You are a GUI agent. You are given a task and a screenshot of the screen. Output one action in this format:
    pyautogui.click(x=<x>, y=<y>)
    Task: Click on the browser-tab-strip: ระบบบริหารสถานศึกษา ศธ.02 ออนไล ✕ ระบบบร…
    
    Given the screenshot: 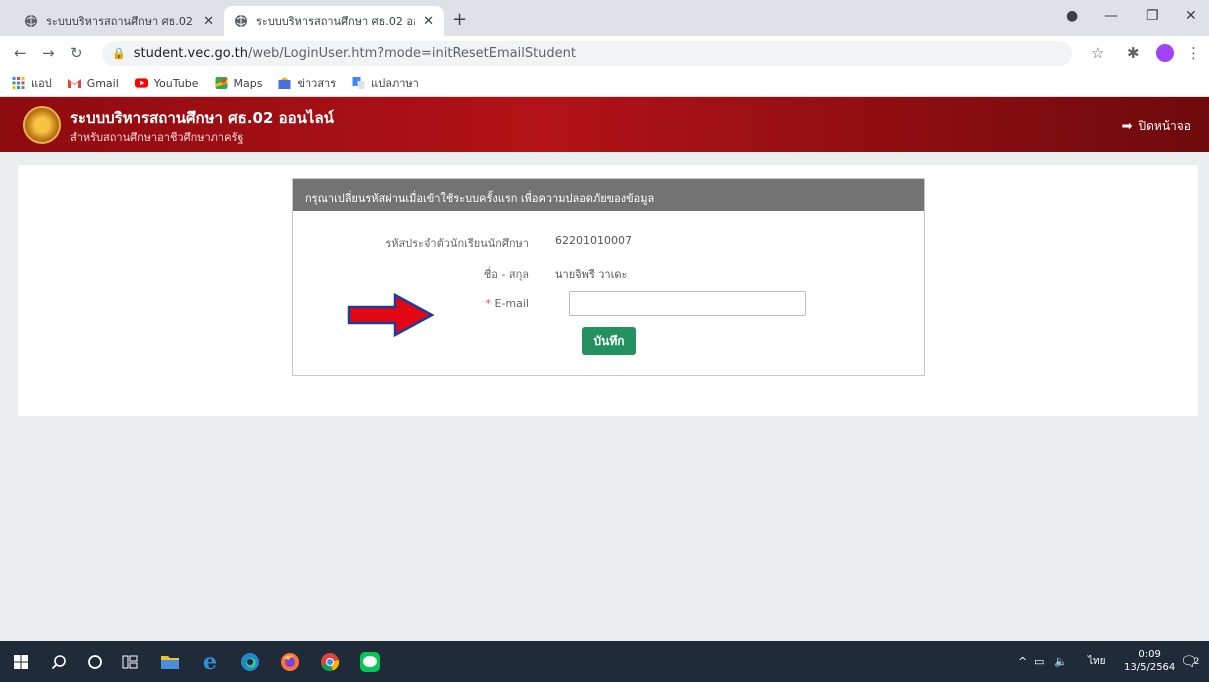 What is the action you would take?
    pyautogui.click(x=604, y=18)
    